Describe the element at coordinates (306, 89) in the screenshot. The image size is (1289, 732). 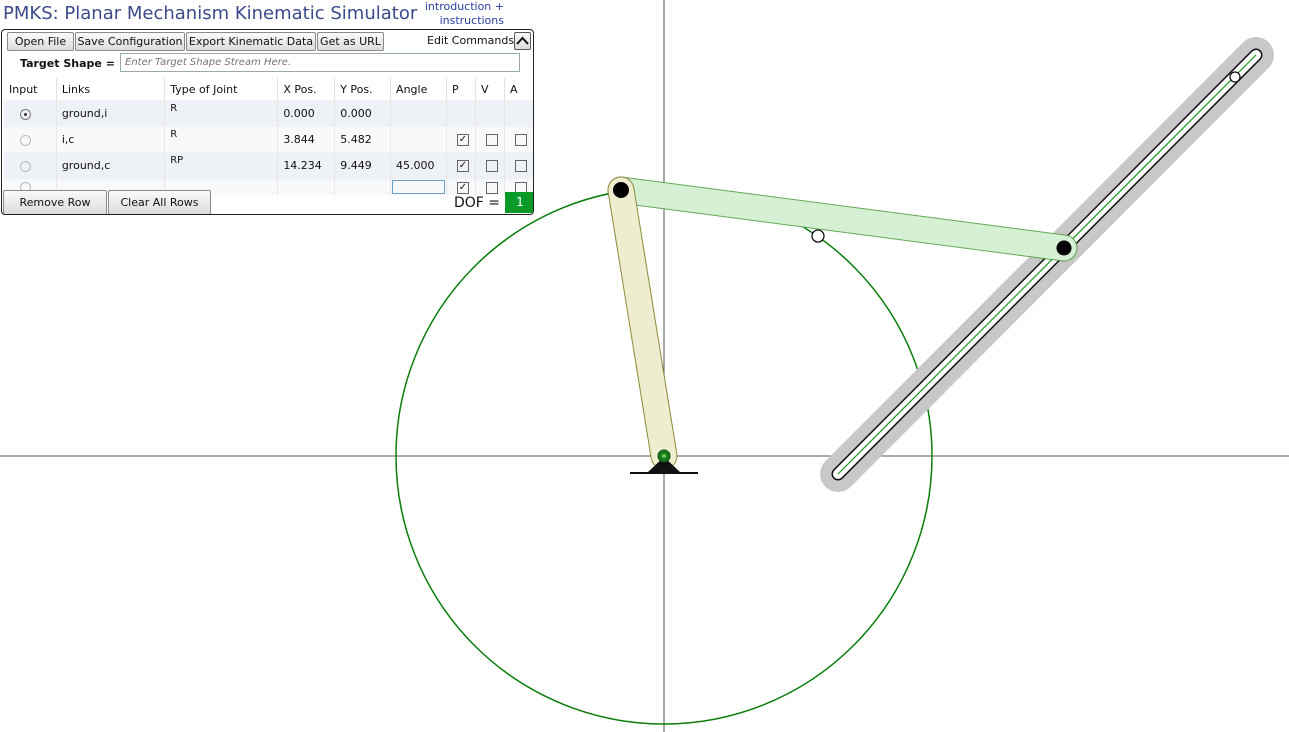
I see `header-x: X Pos.` at that location.